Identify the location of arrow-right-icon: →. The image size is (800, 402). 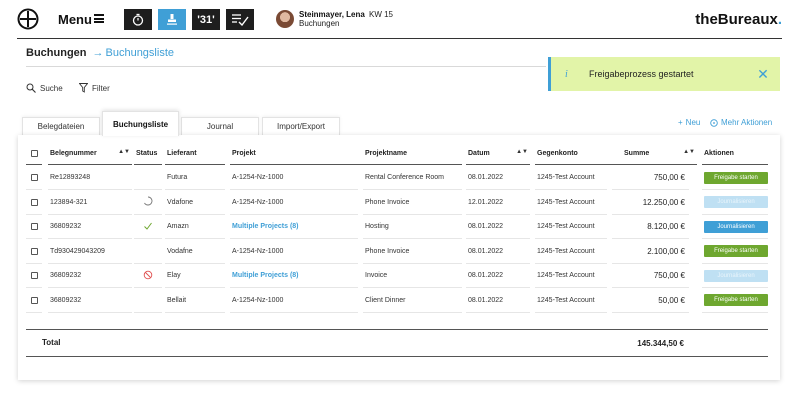
(98, 53).